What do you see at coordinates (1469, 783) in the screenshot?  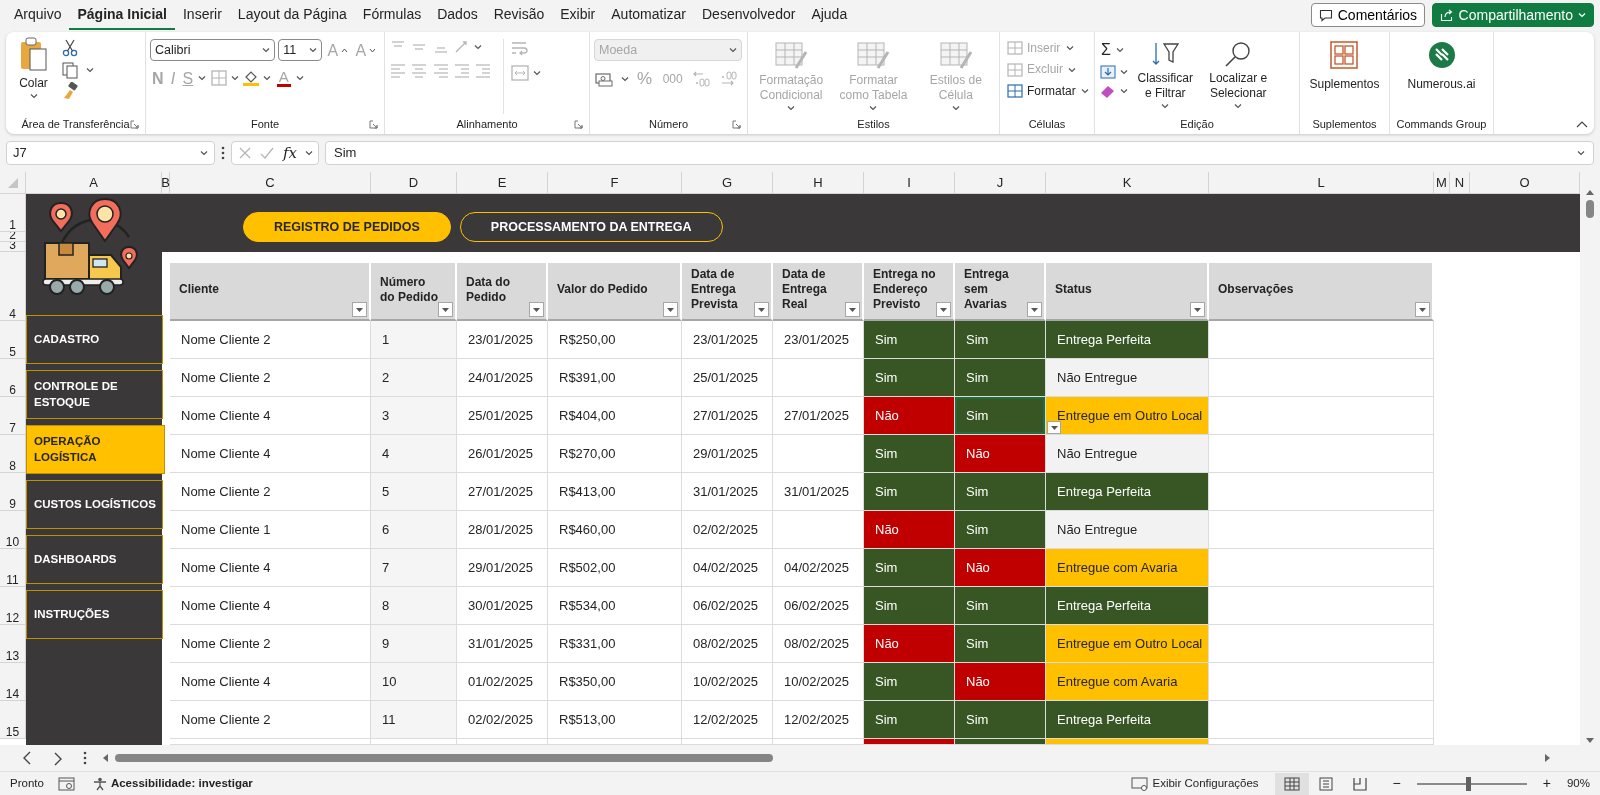 I see `slider-thumb` at bounding box center [1469, 783].